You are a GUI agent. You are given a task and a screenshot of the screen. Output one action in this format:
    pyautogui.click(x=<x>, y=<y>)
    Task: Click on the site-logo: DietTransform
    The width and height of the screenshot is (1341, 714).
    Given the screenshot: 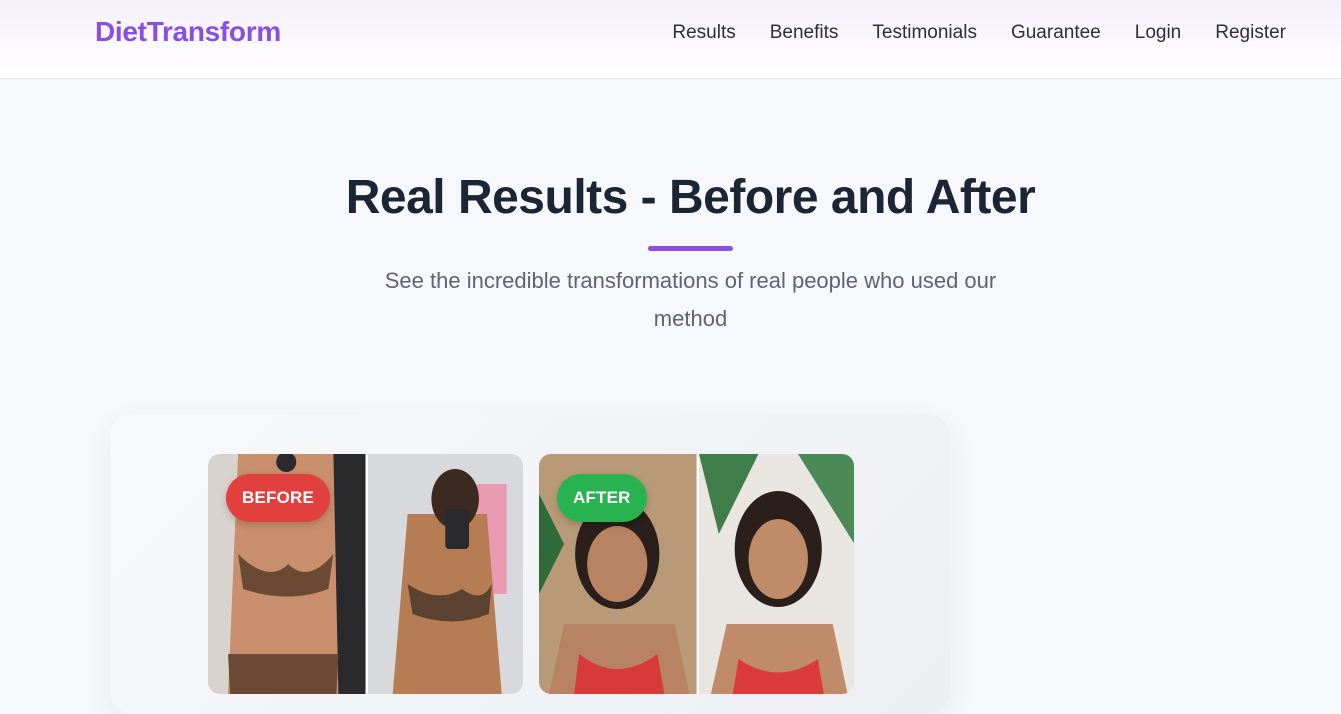 What is the action you would take?
    pyautogui.click(x=188, y=32)
    